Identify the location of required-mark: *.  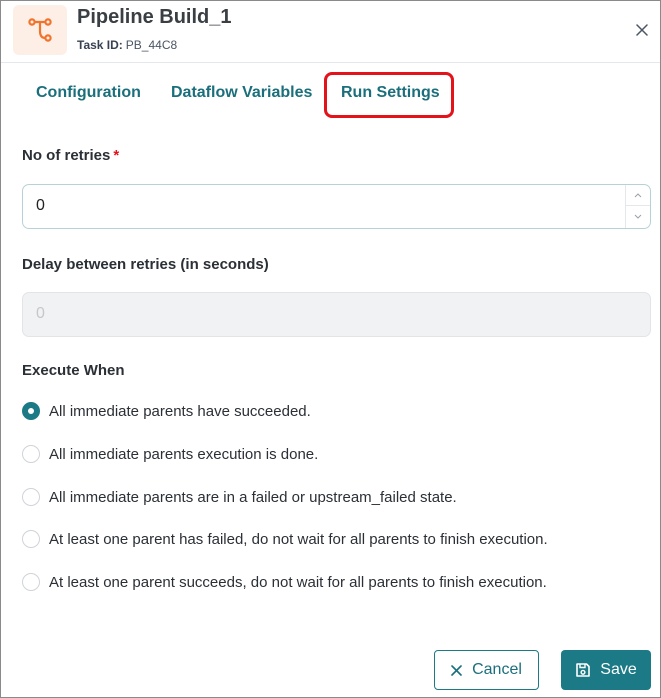
(116, 155).